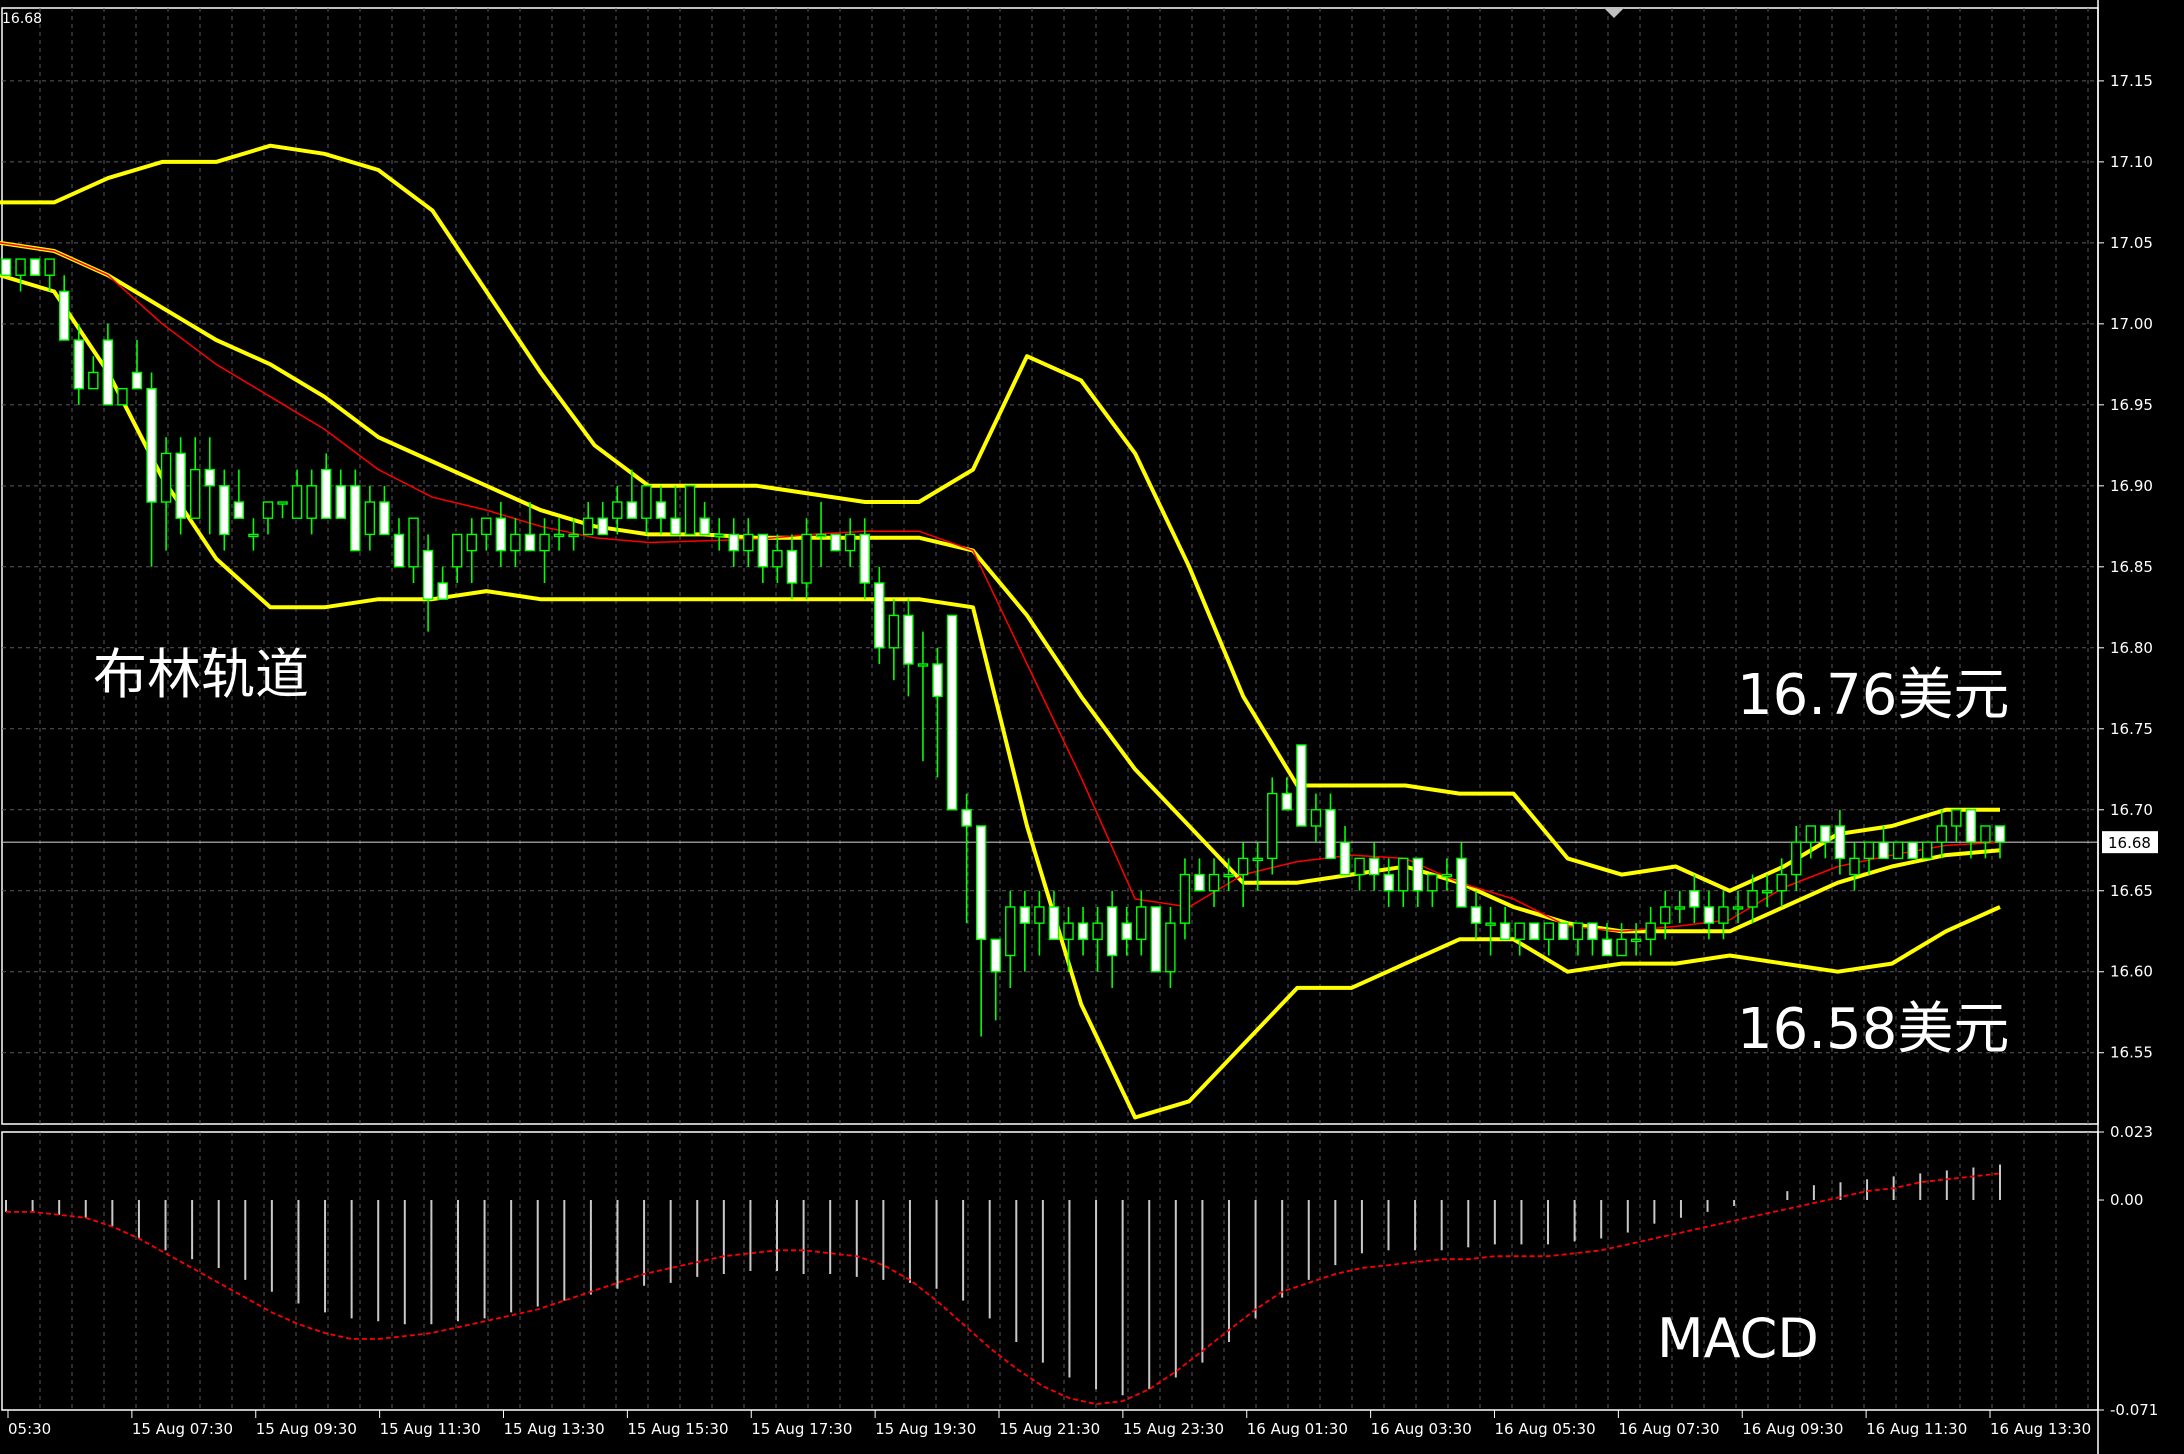  What do you see at coordinates (1545, 1429) in the screenshot?
I see `time-tick-label: 16 Aug 05:30` at bounding box center [1545, 1429].